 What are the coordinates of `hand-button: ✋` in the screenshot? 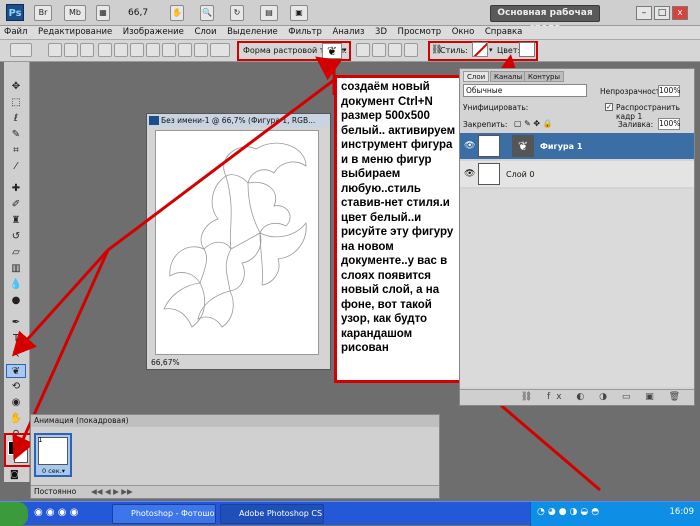 It's located at (177, 13).